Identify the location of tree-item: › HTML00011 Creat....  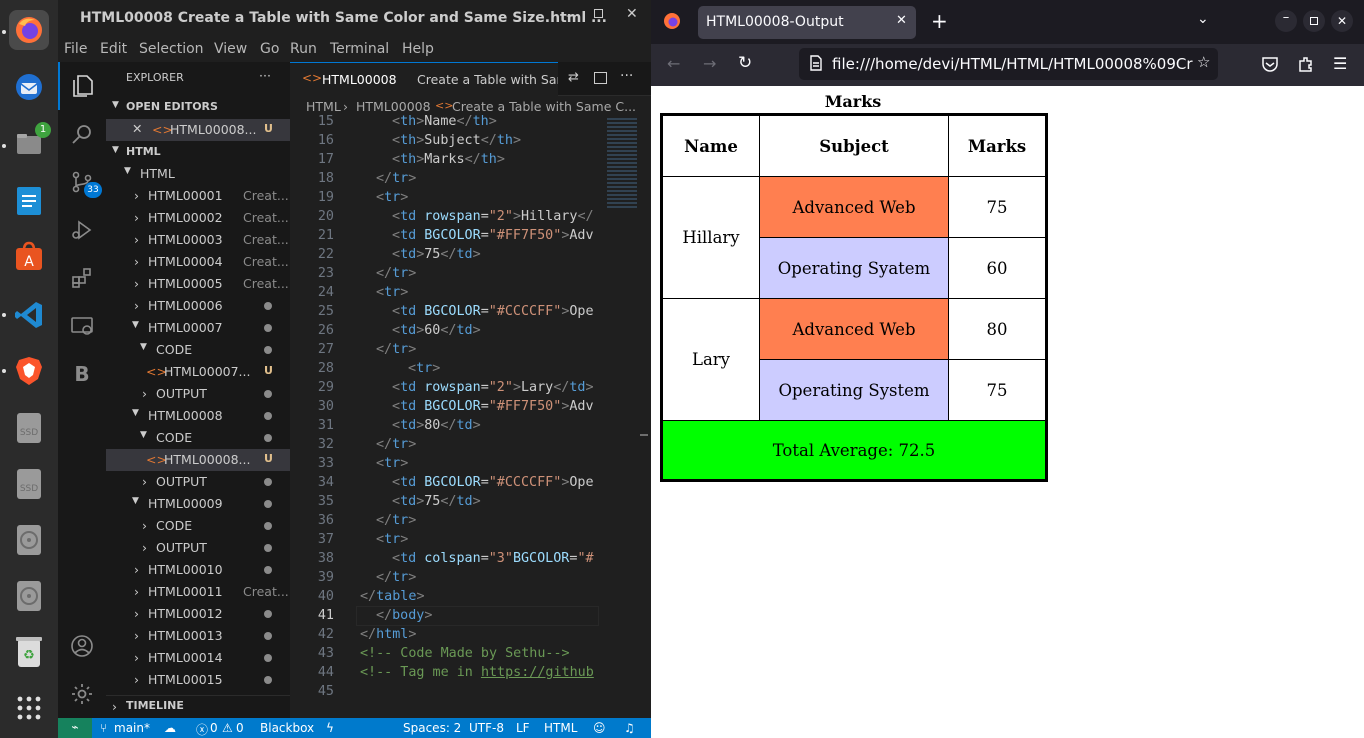
(198, 592).